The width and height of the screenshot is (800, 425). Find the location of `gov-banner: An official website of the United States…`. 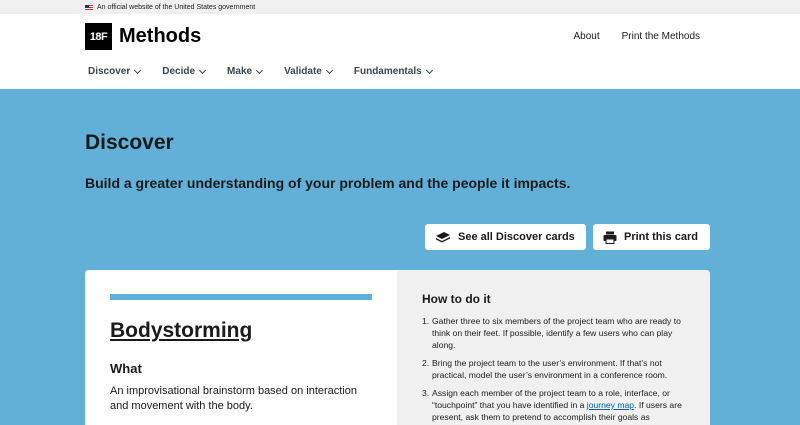

gov-banner: An official website of the United States… is located at coordinates (400, 7).